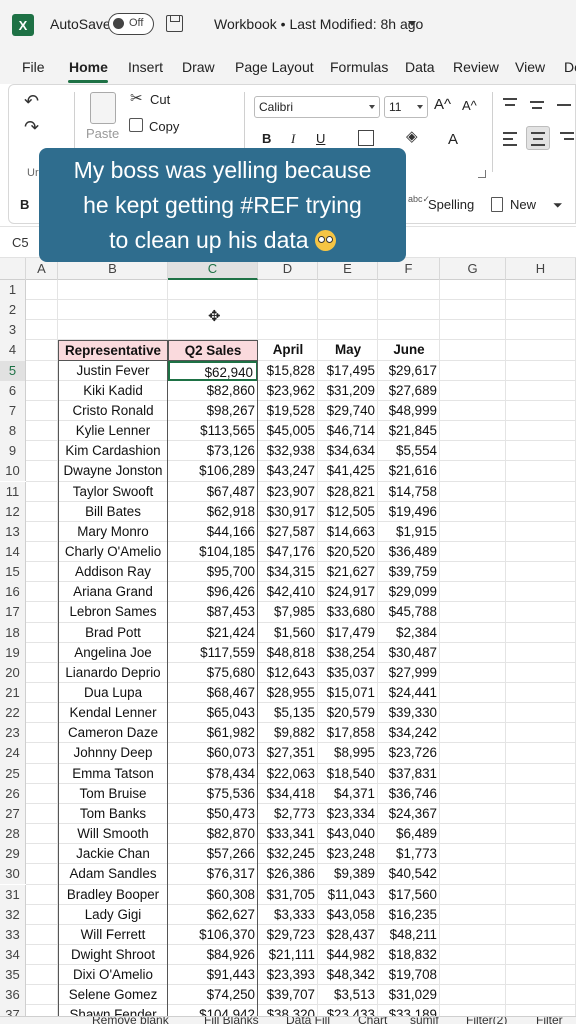 Image resolution: width=576 pixels, height=1024 pixels. What do you see at coordinates (409, 733) in the screenshot?
I see `cell-june: $34,242` at bounding box center [409, 733].